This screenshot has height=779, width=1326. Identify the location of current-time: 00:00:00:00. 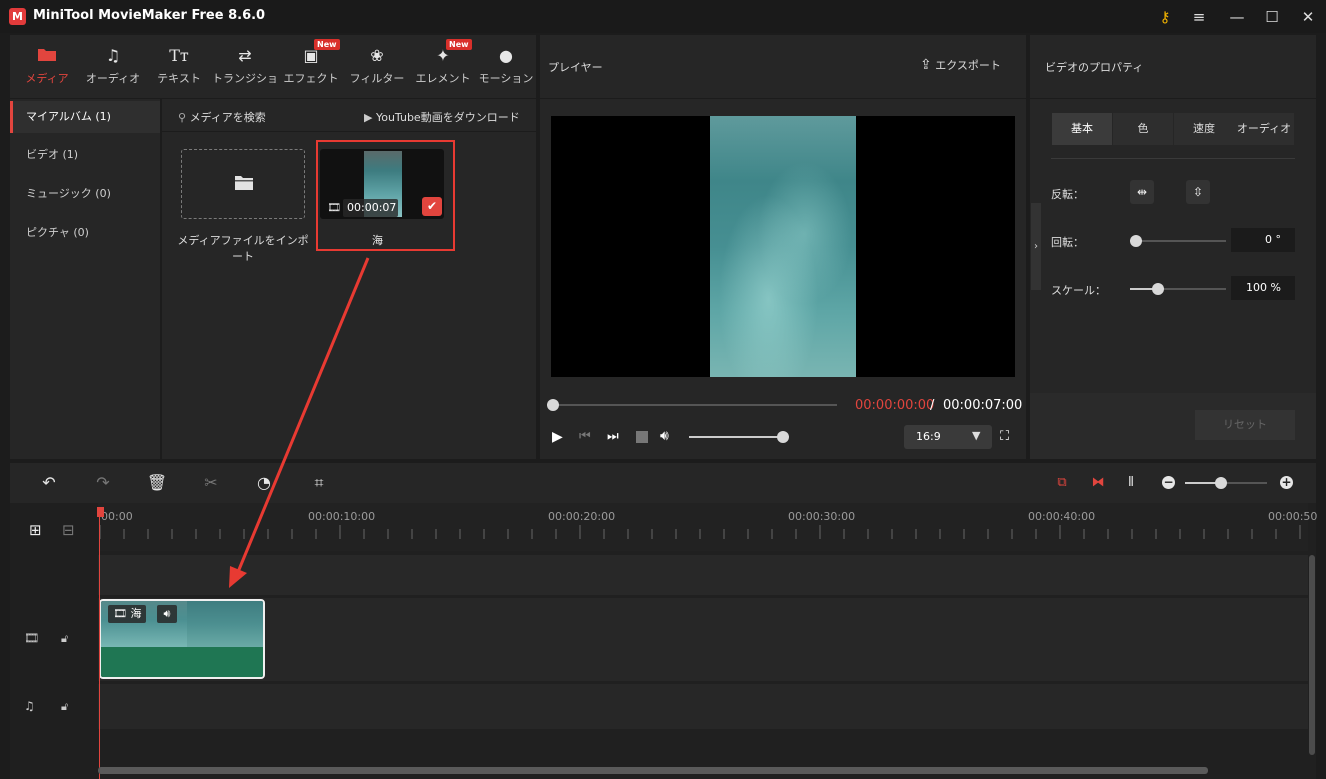
(895, 405).